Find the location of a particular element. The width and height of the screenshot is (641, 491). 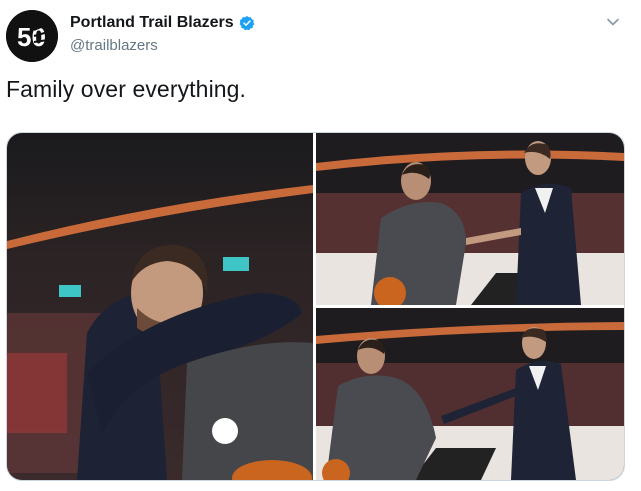

avatar: 50 is located at coordinates (32, 36).